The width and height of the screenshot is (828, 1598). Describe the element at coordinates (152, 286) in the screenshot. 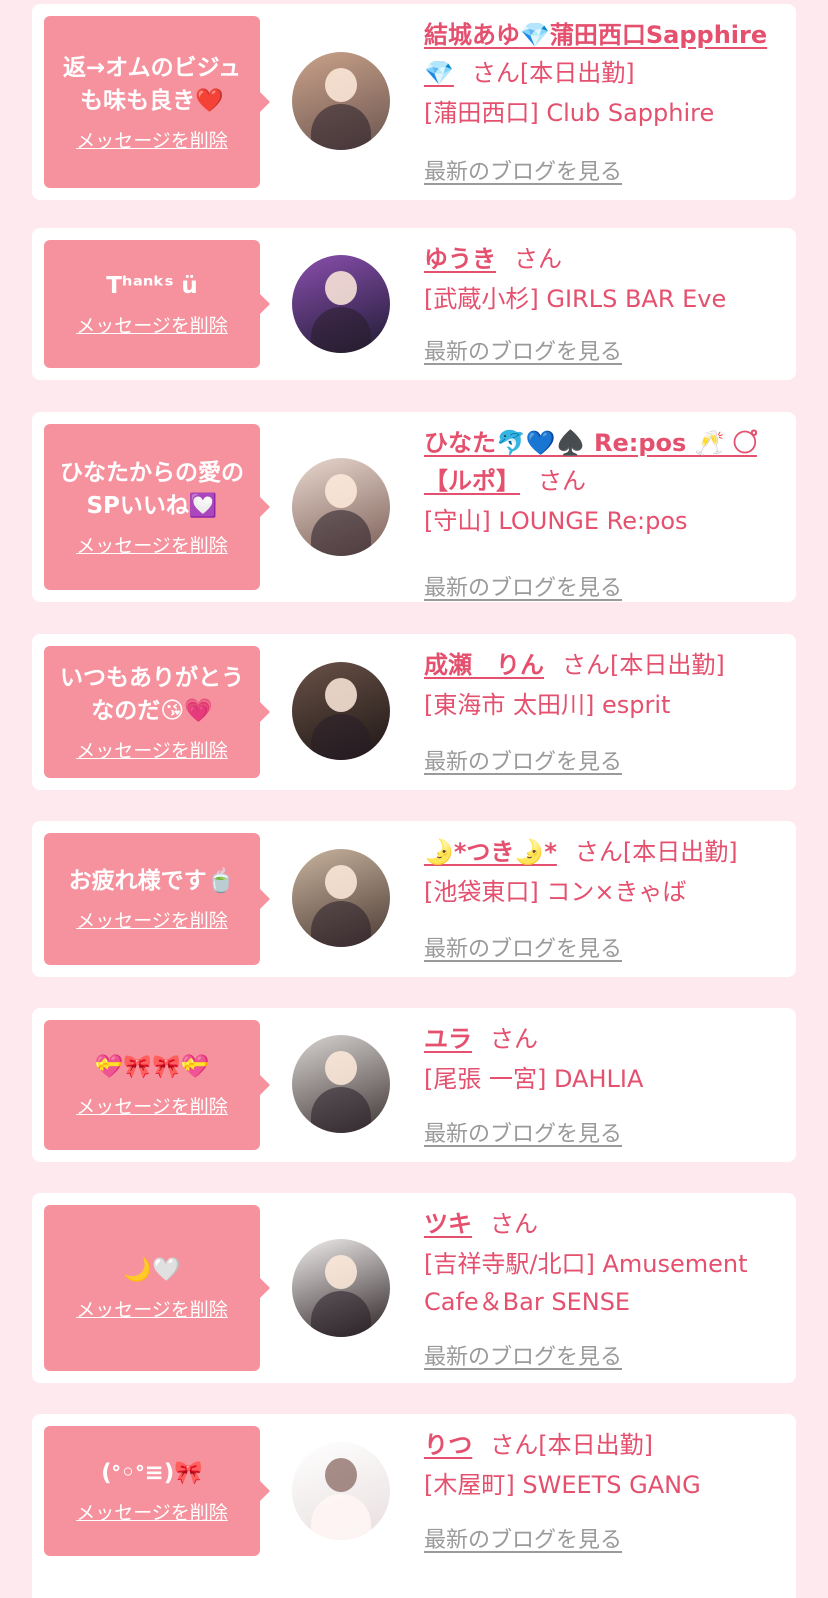

I see `message-text: Tʰᵃⁿᵏˢ ü` at that location.